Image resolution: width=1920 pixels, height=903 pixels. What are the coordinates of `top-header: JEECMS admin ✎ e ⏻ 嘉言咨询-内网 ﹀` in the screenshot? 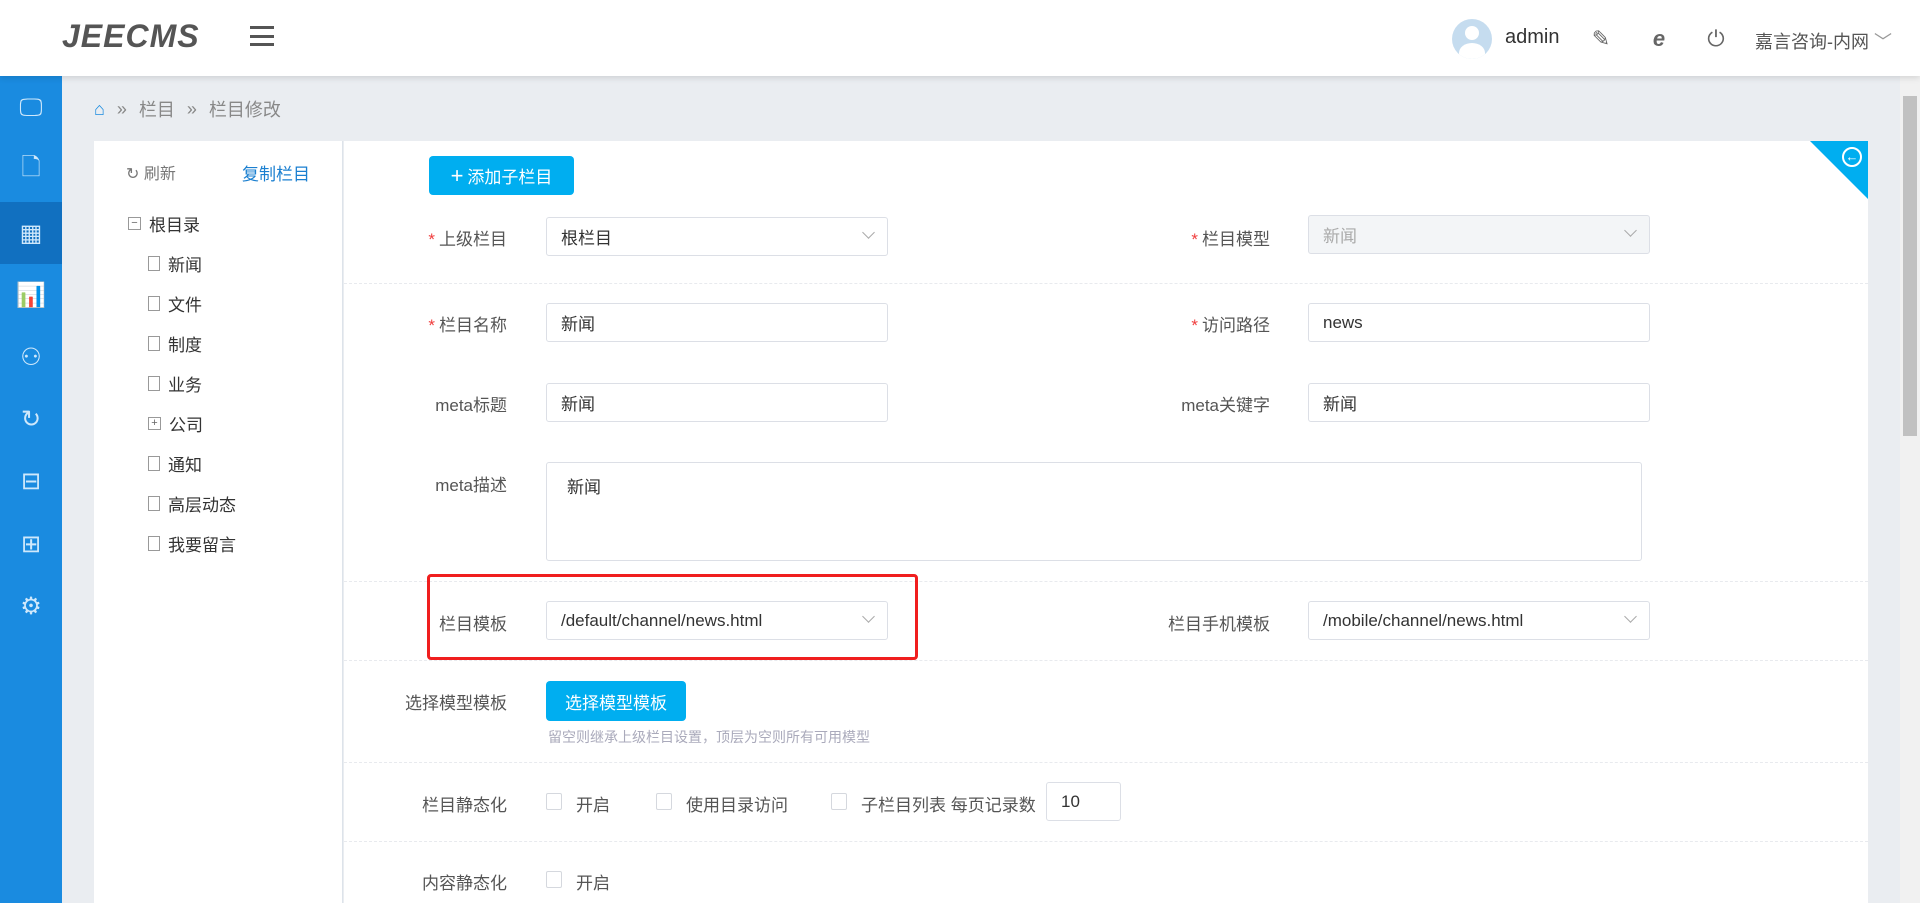 It's located at (960, 38).